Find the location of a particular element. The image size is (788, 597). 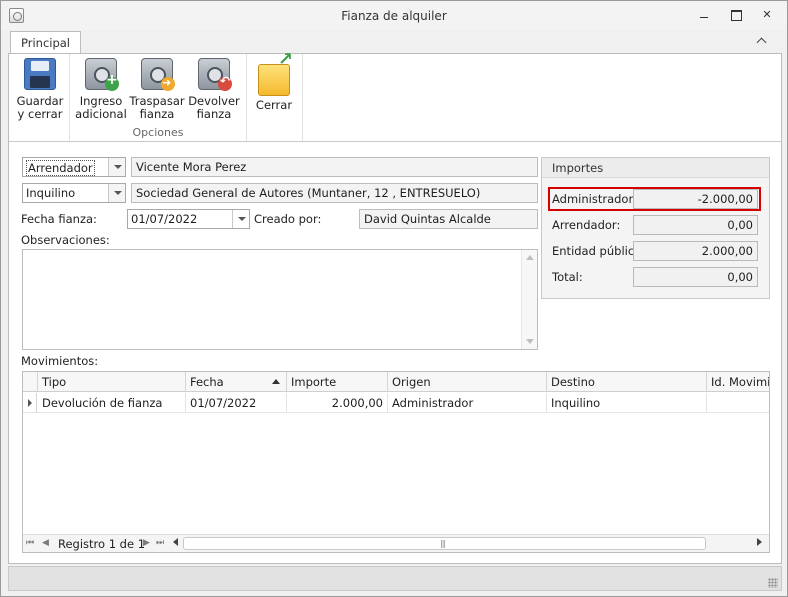

total-label: Total: is located at coordinates (567, 277).